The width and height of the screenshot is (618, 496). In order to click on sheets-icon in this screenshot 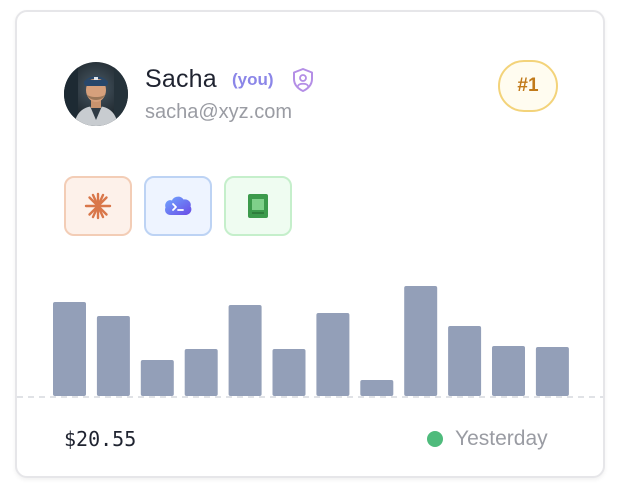, I will do `click(258, 206)`.